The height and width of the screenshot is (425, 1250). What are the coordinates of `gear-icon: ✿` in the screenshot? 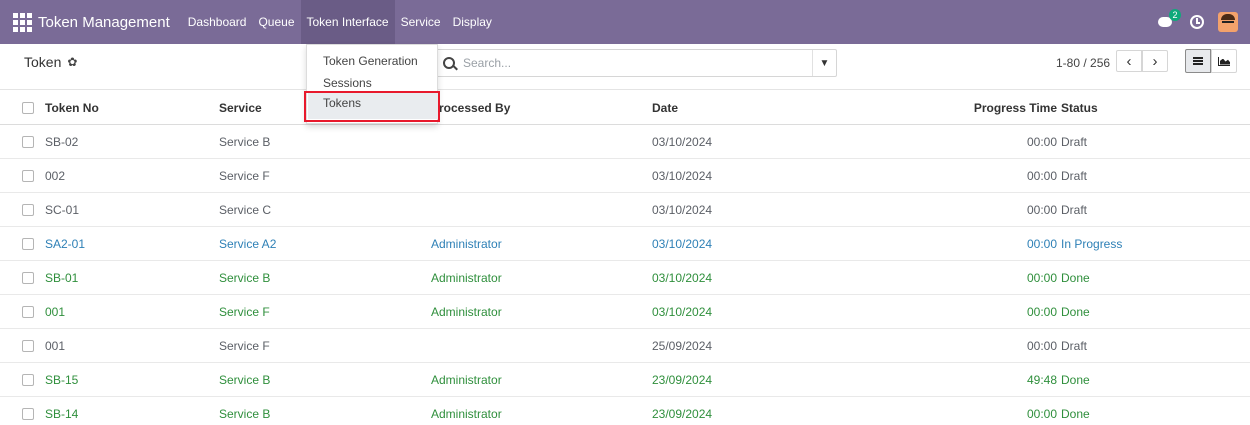 It's located at (72, 62).